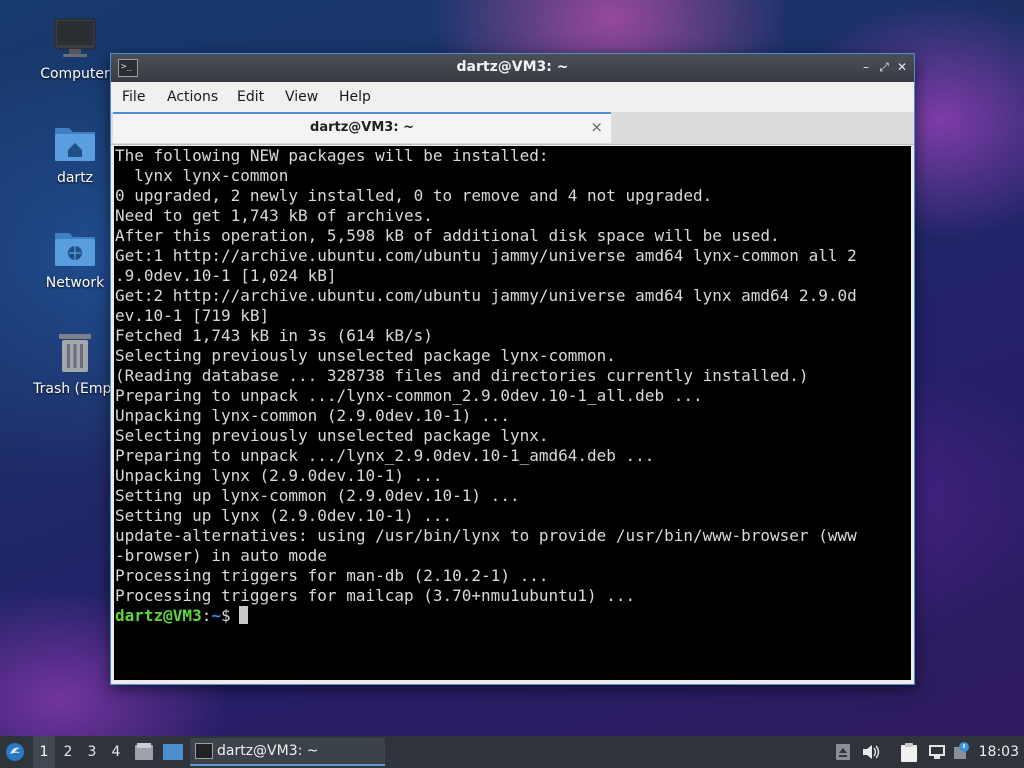 The image size is (1024, 768). Describe the element at coordinates (301, 97) in the screenshot. I see `menu-view: View` at that location.